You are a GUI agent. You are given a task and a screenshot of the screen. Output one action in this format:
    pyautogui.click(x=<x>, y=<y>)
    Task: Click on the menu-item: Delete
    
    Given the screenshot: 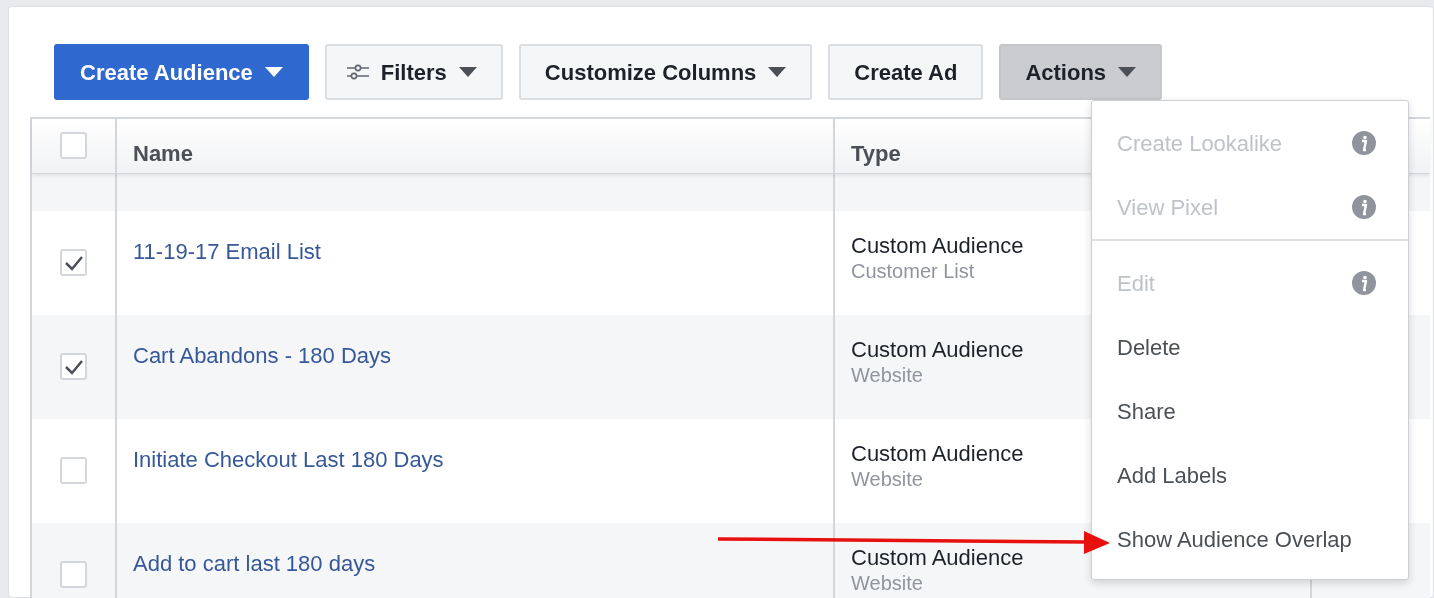 What is the action you would take?
    pyautogui.click(x=1250, y=347)
    